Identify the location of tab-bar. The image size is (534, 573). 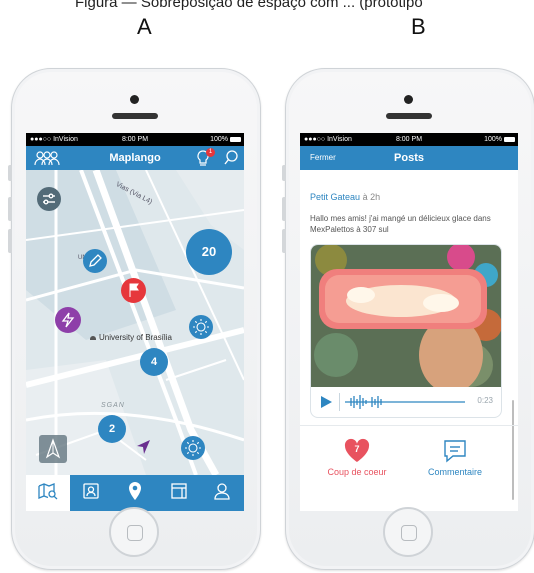
(135, 493).